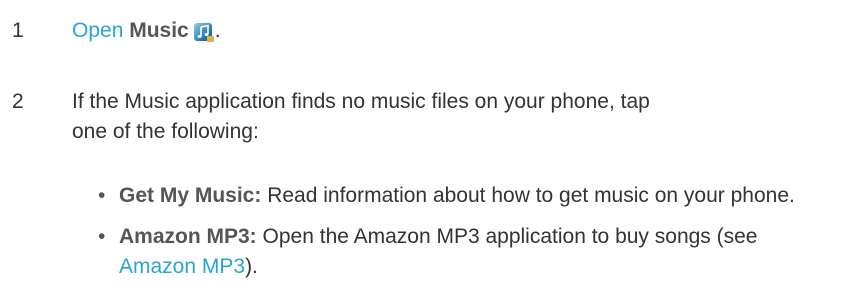 Image resolution: width=848 pixels, height=301 pixels. I want to click on step-number: 2, so click(18, 101).